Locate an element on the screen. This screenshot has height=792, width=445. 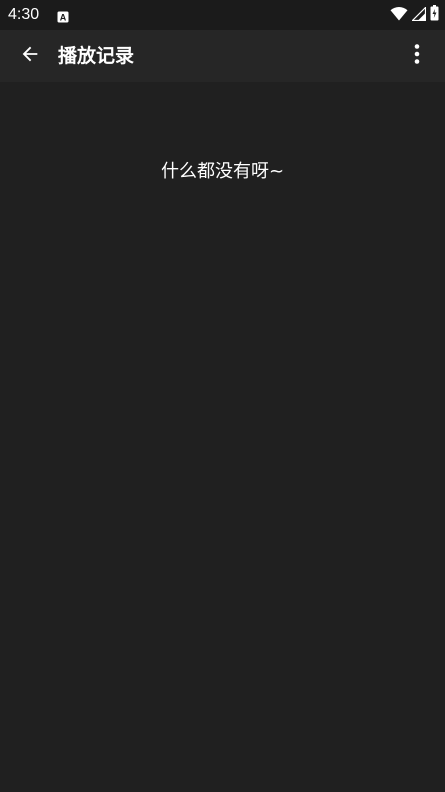
a-notification-icon: A is located at coordinates (63, 15).